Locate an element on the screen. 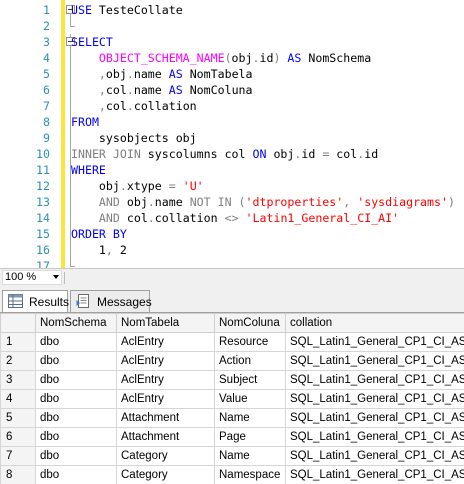 The height and width of the screenshot is (484, 464). cell-nomcoluna: Resource is located at coordinates (250, 342).